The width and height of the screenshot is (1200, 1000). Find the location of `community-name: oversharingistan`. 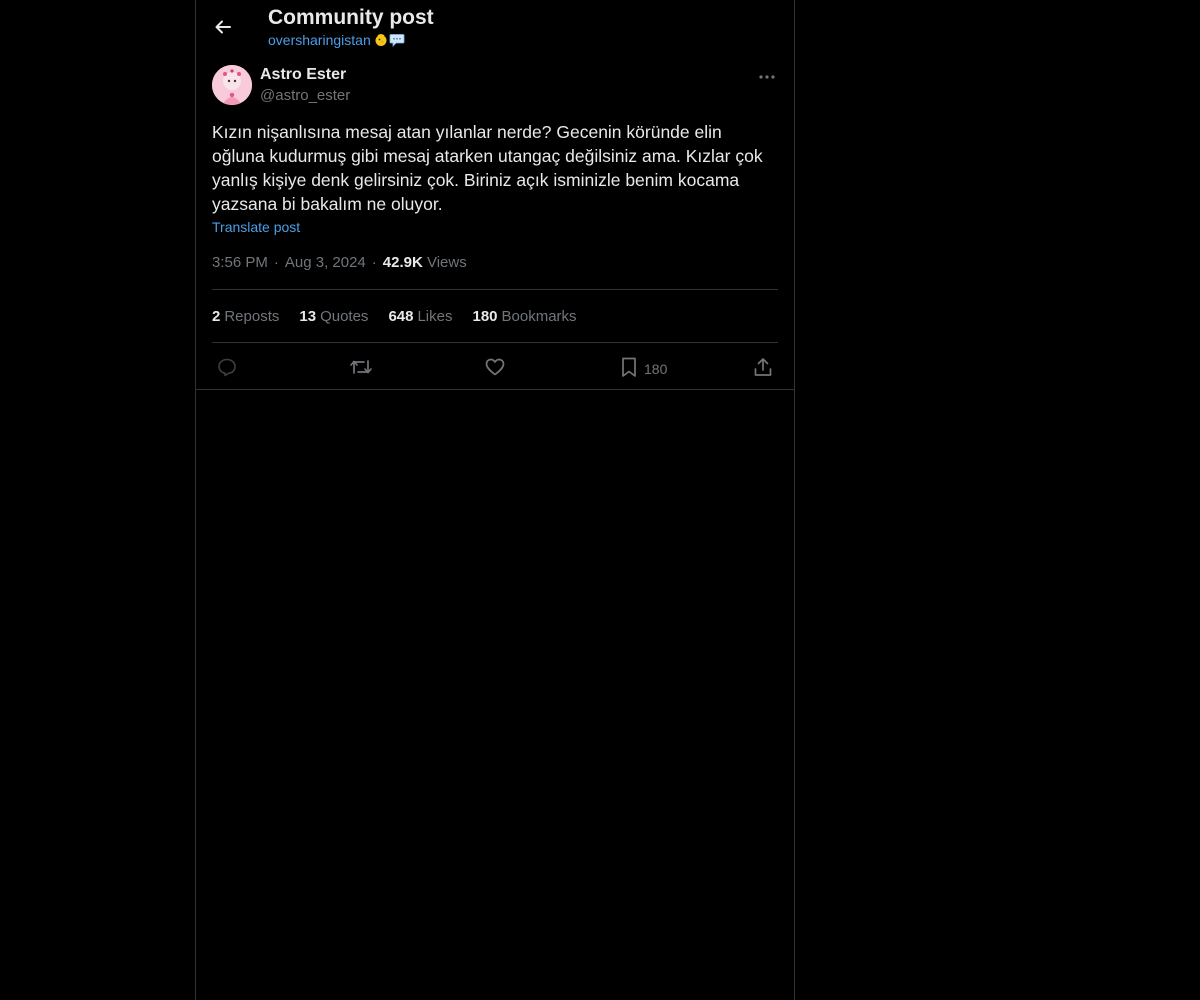

community-name: oversharingistan is located at coordinates (319, 40).